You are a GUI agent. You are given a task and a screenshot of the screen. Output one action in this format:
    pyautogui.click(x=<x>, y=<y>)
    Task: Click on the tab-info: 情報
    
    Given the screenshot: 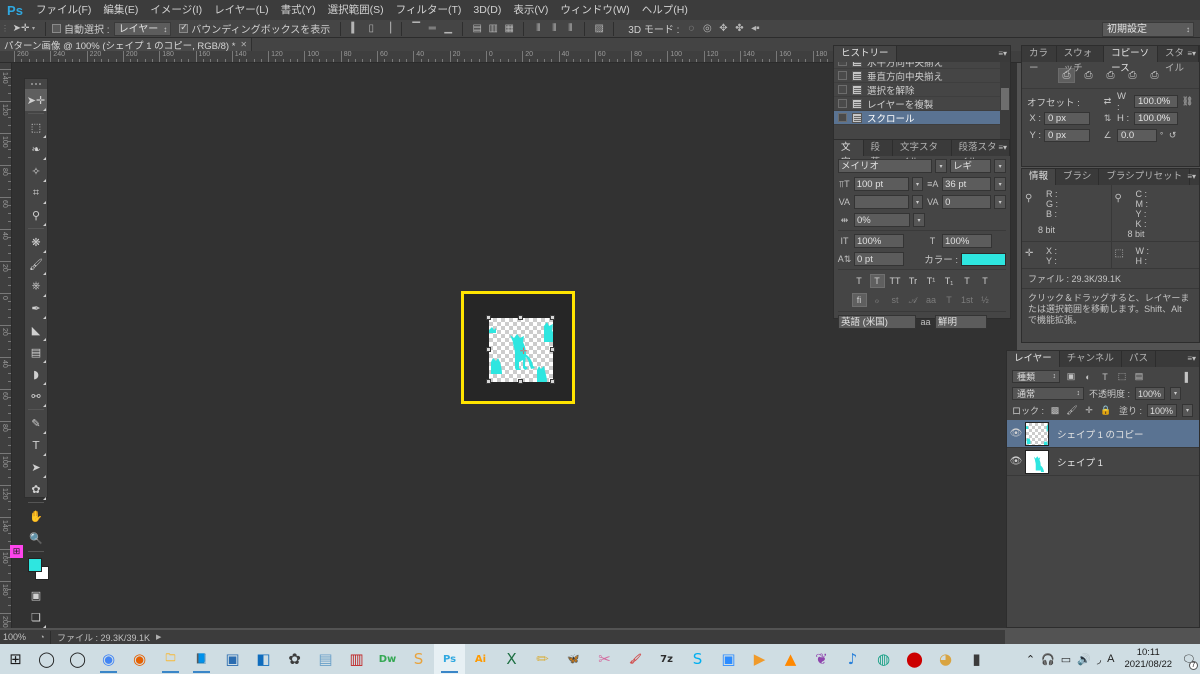 What is the action you would take?
    pyautogui.click(x=1039, y=177)
    